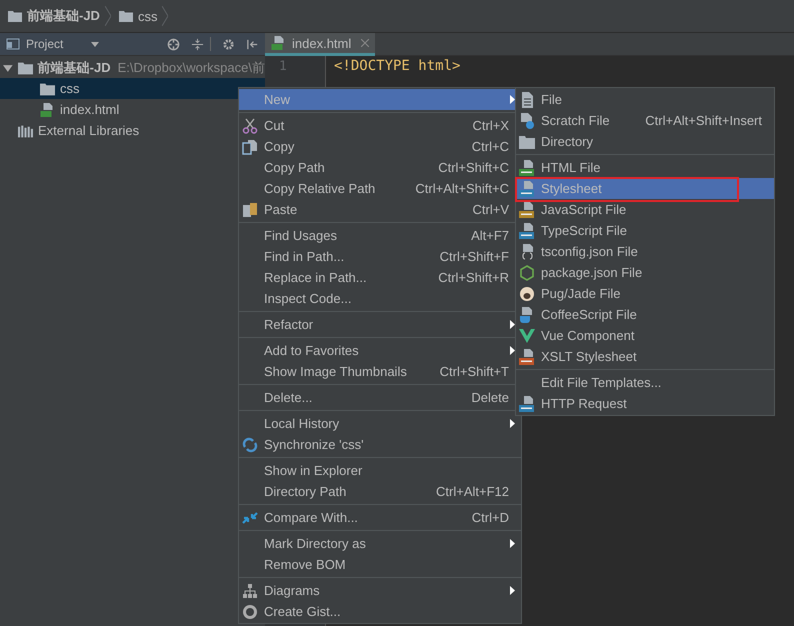  Describe the element at coordinates (70, 88) in the screenshot. I see `tree-label: css` at that location.